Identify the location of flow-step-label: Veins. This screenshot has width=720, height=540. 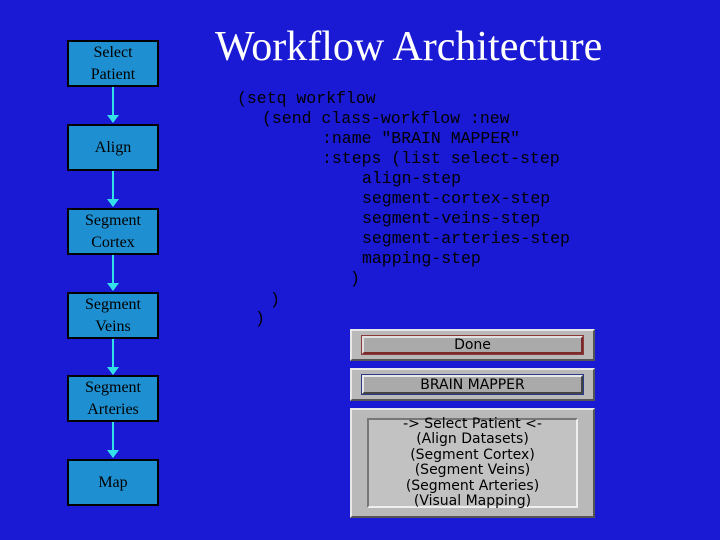
(113, 326).